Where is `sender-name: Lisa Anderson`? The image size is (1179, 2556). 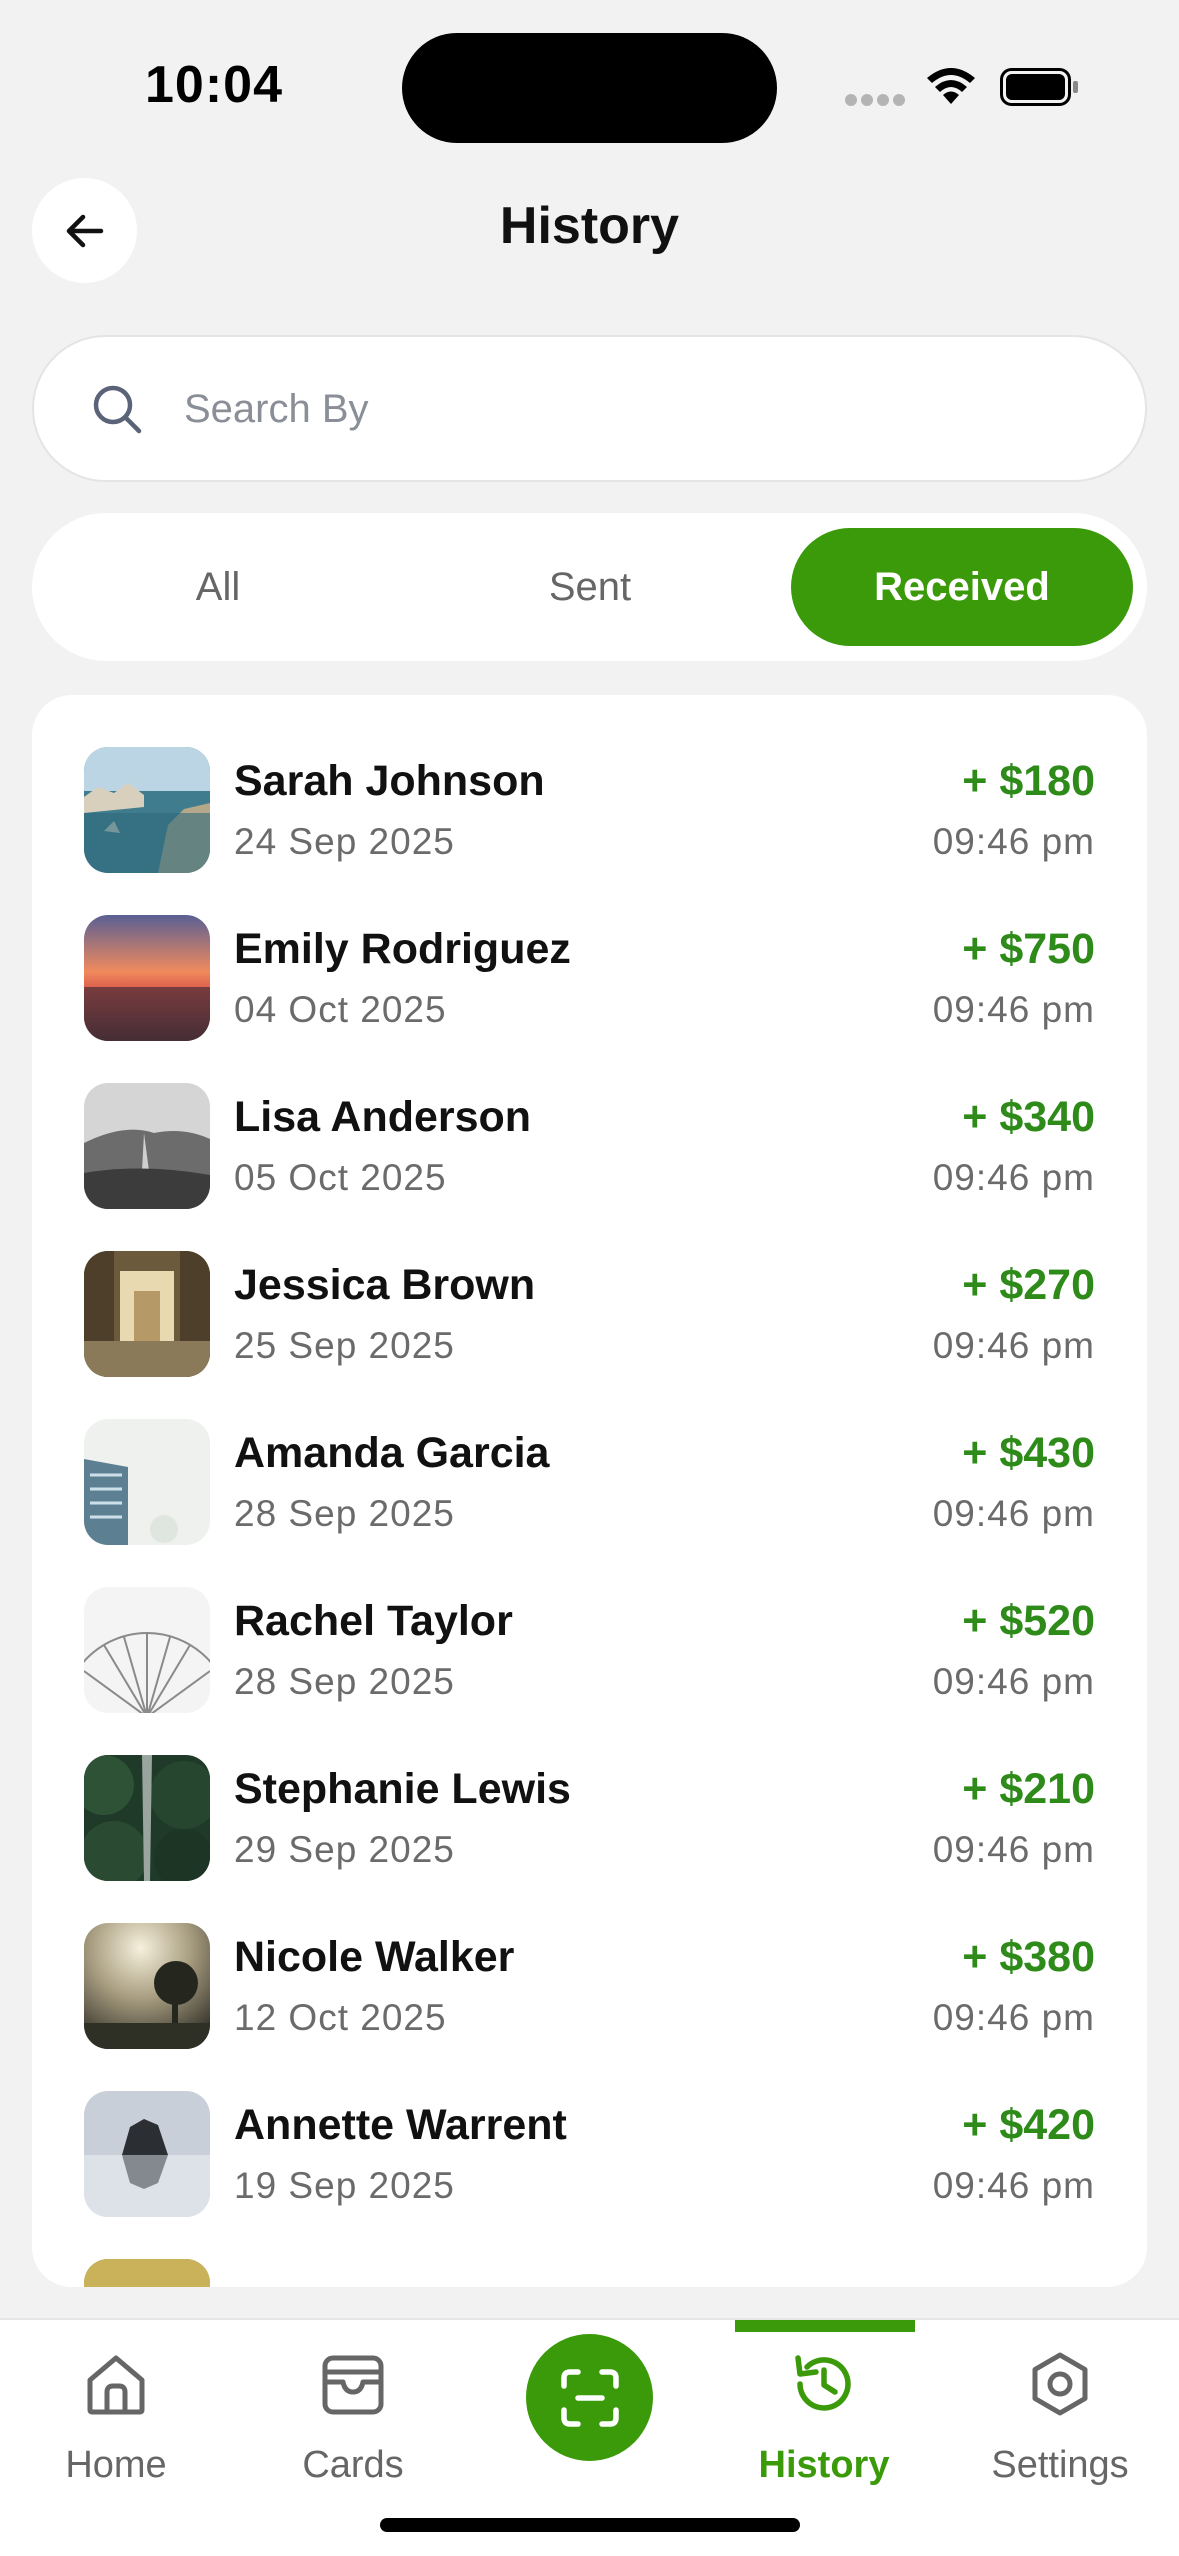
sender-name: Lisa Anderson is located at coordinates (383, 1117).